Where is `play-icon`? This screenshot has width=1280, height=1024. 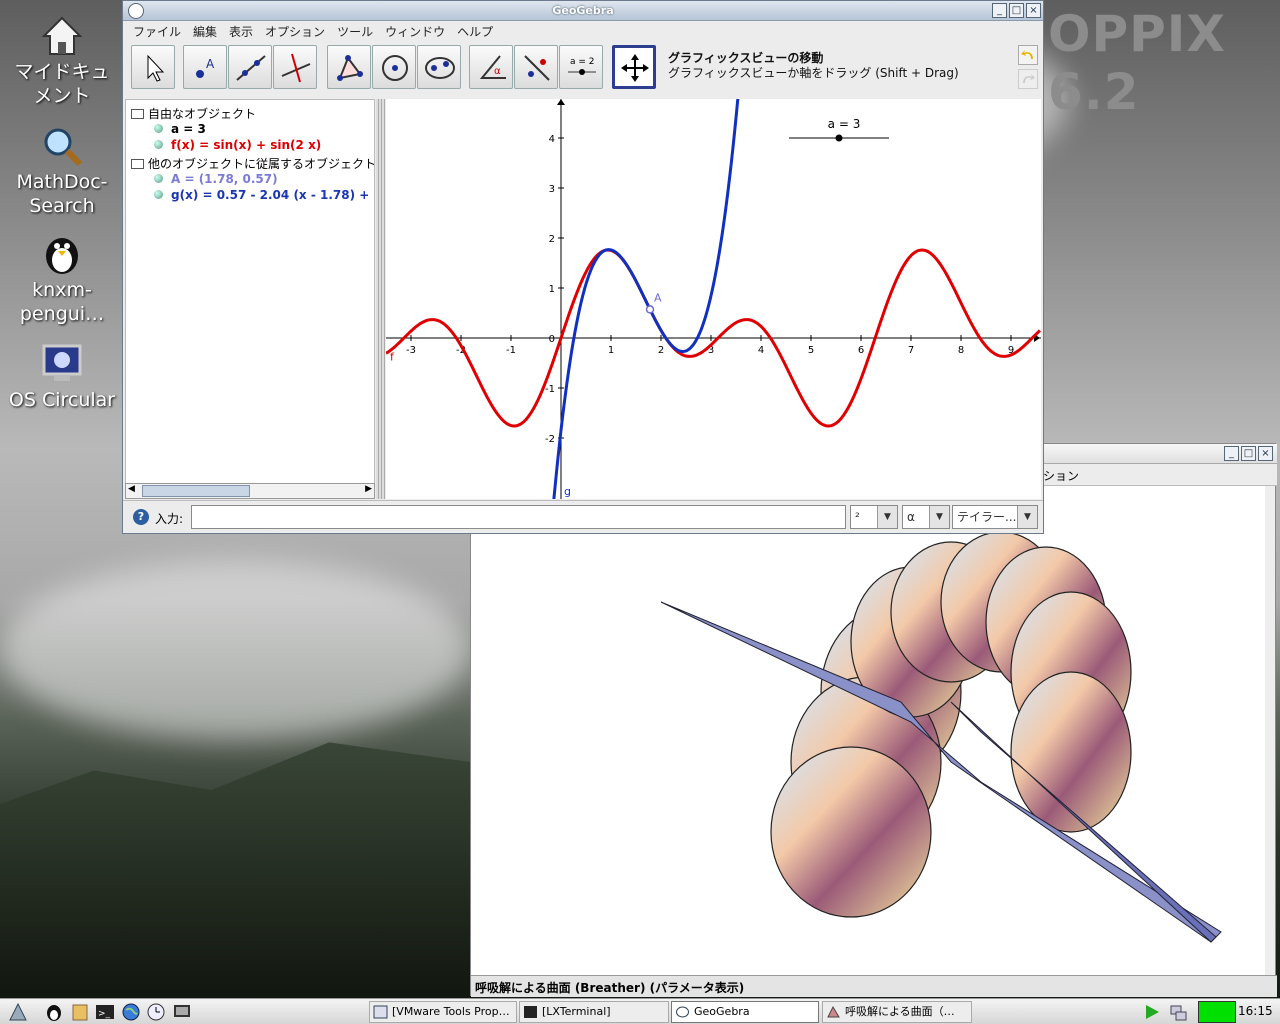 play-icon is located at coordinates (1152, 1012).